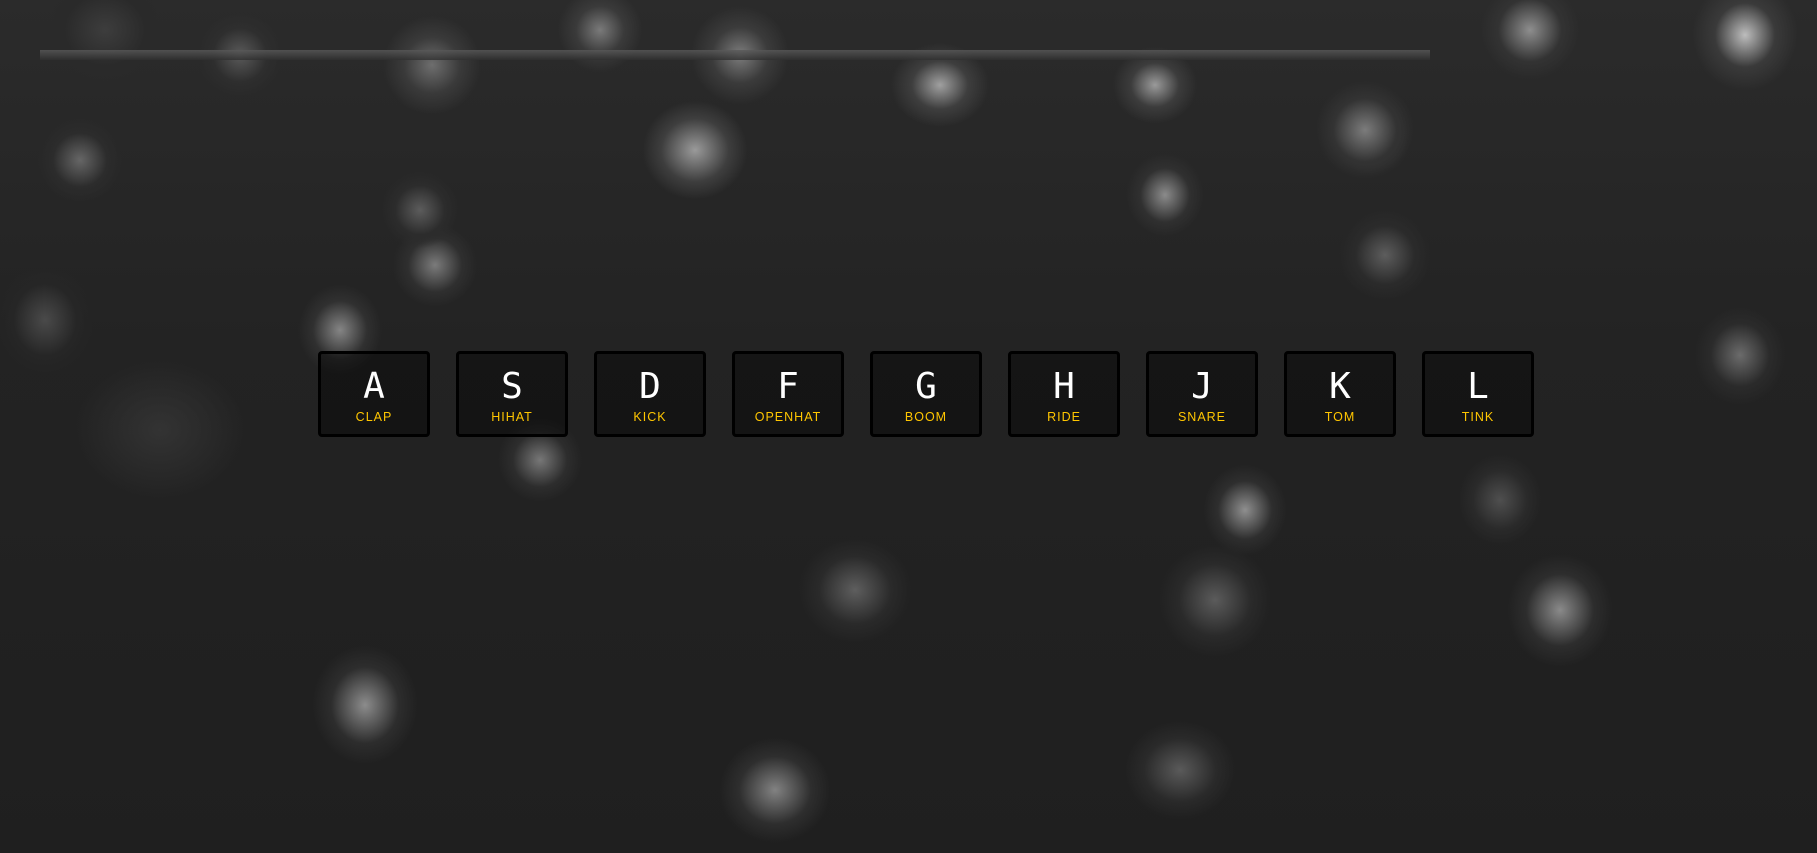 This screenshot has height=853, width=1817. I want to click on sound-label: kick, so click(650, 417).